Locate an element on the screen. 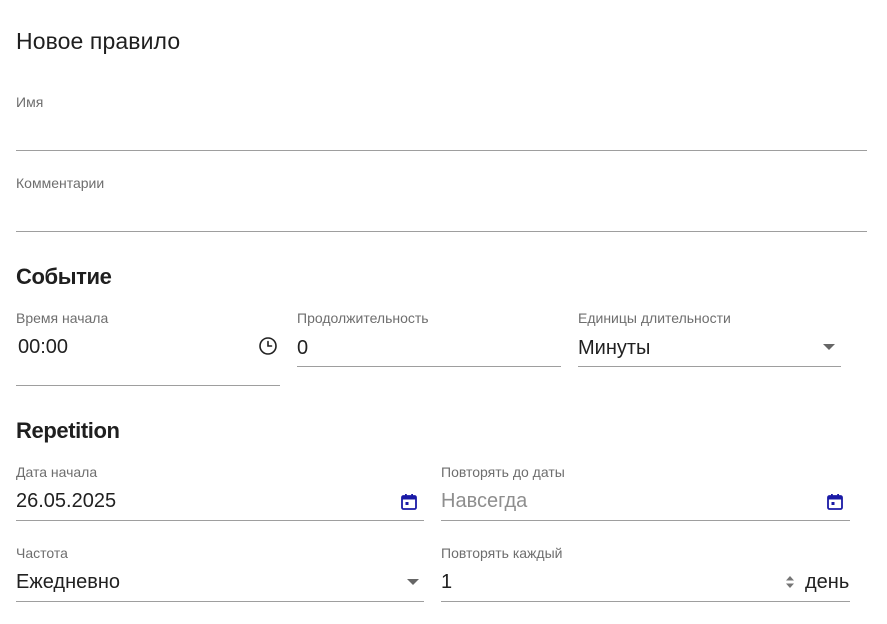  comment-field-label: Комментарии is located at coordinates (60, 183).